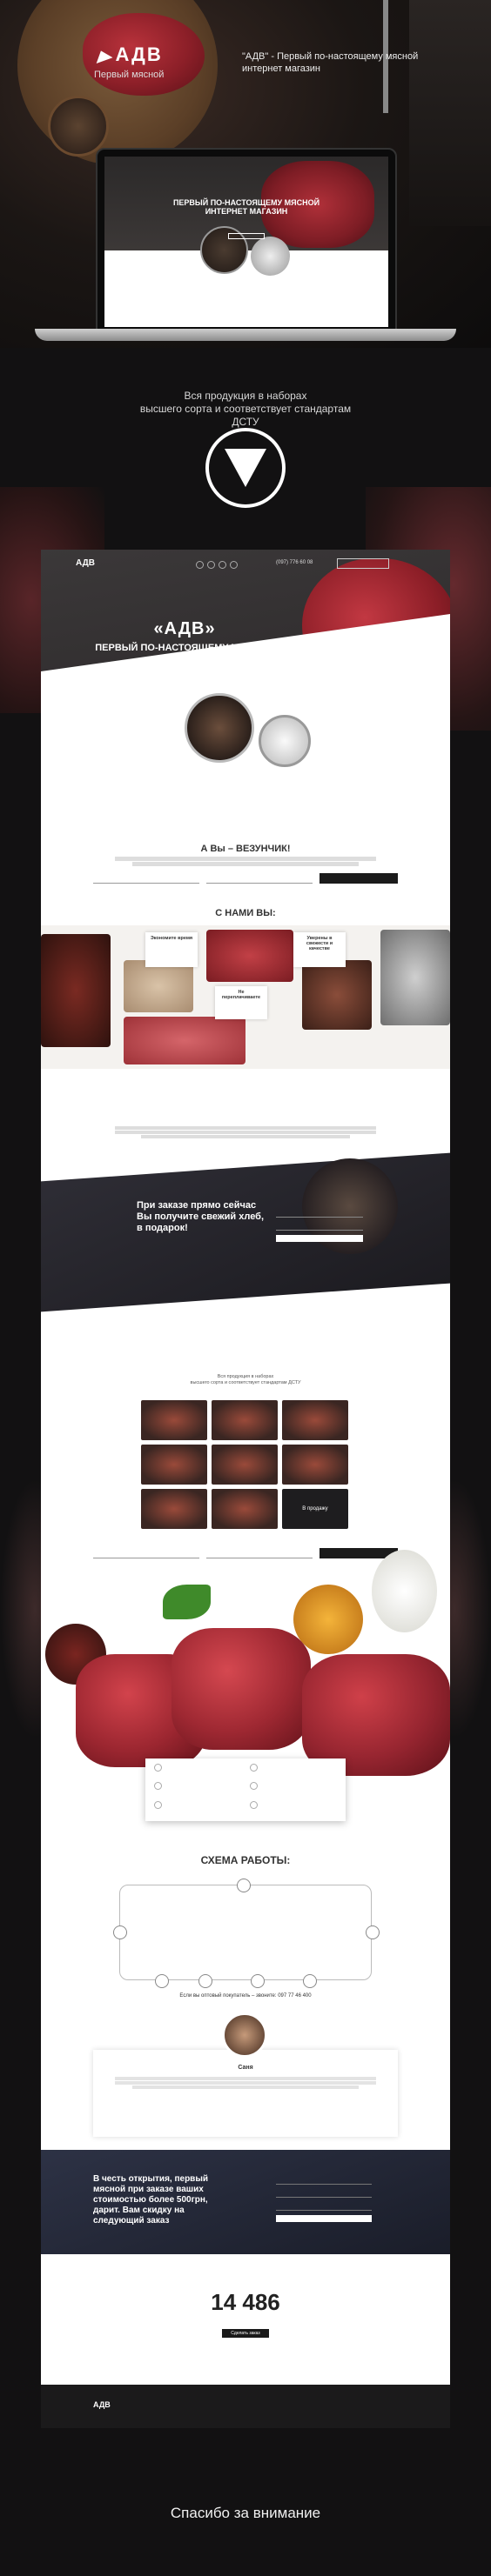 The height and width of the screenshot is (2576, 491). I want to click on opening-name-field, so click(324, 2180).